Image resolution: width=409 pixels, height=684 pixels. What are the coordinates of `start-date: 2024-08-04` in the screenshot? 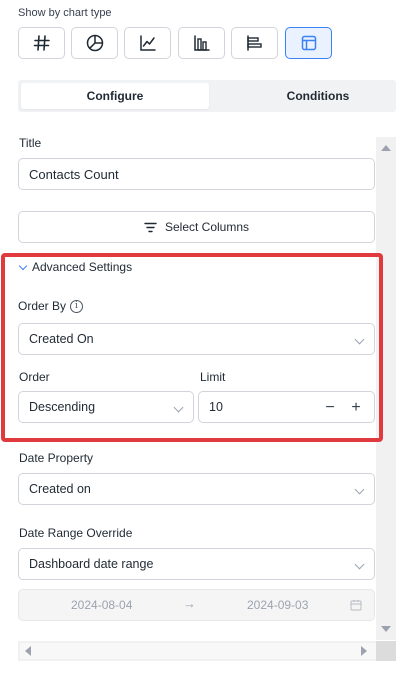 It's located at (102, 605).